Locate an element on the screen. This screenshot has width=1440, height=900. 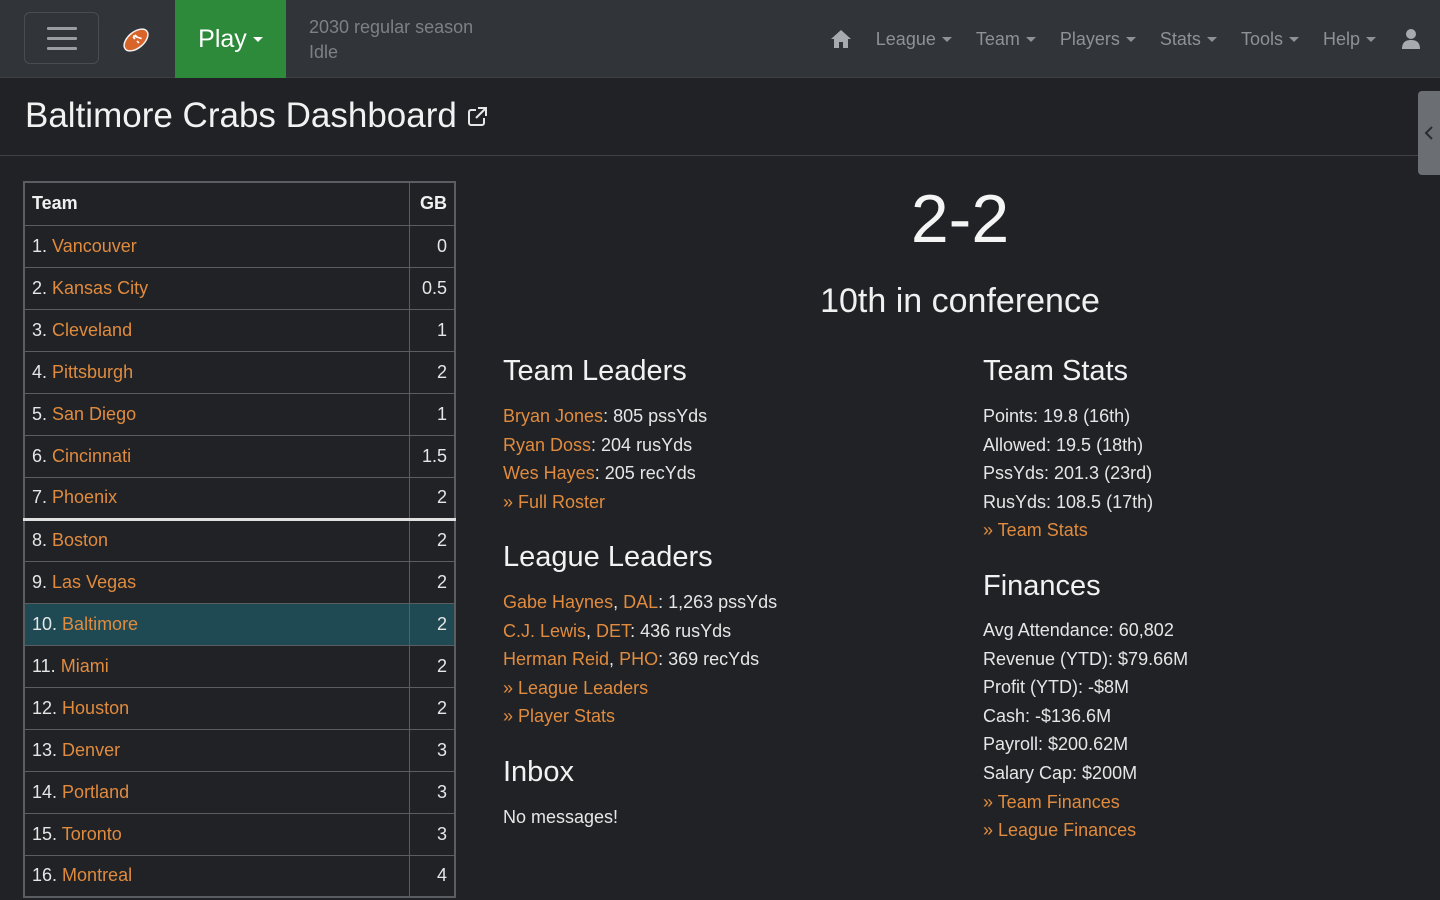
team-abbrev-link: DAL is located at coordinates (640, 602).